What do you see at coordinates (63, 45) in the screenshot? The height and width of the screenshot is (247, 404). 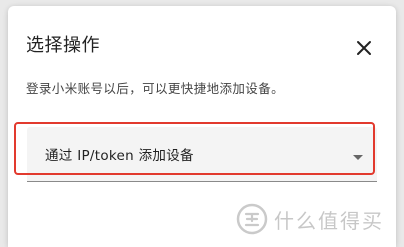 I see `dialog-title: 选择操作` at bounding box center [63, 45].